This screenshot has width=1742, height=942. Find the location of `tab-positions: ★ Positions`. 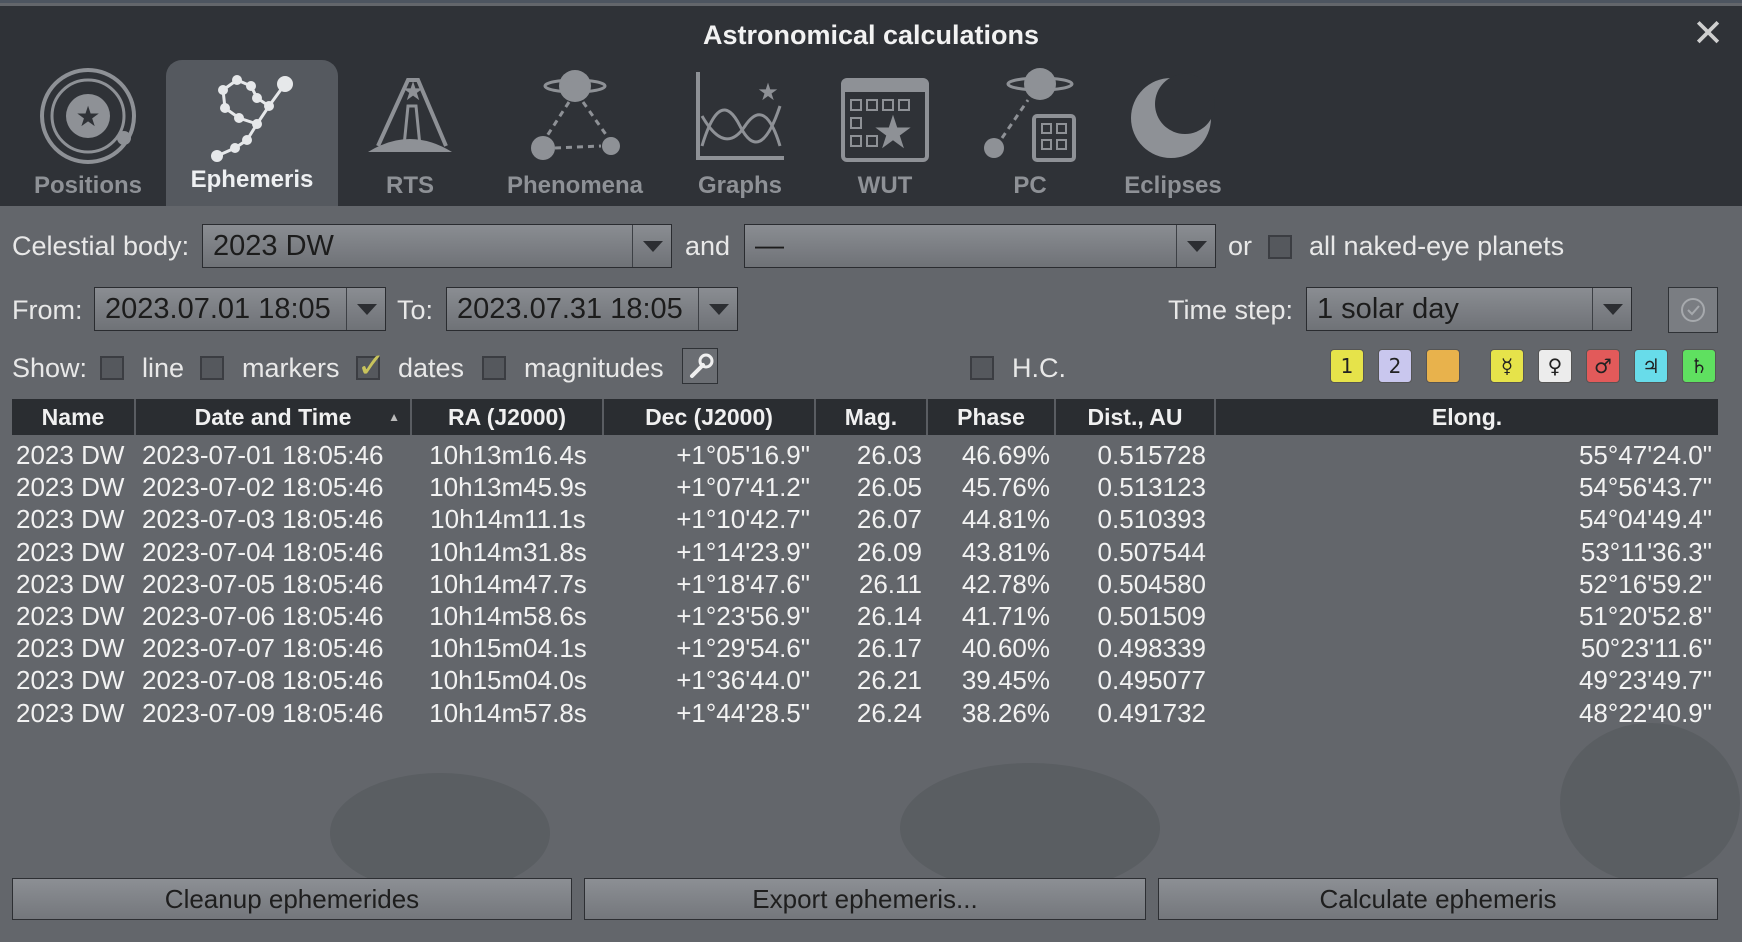

tab-positions: ★ Positions is located at coordinates (88, 133).